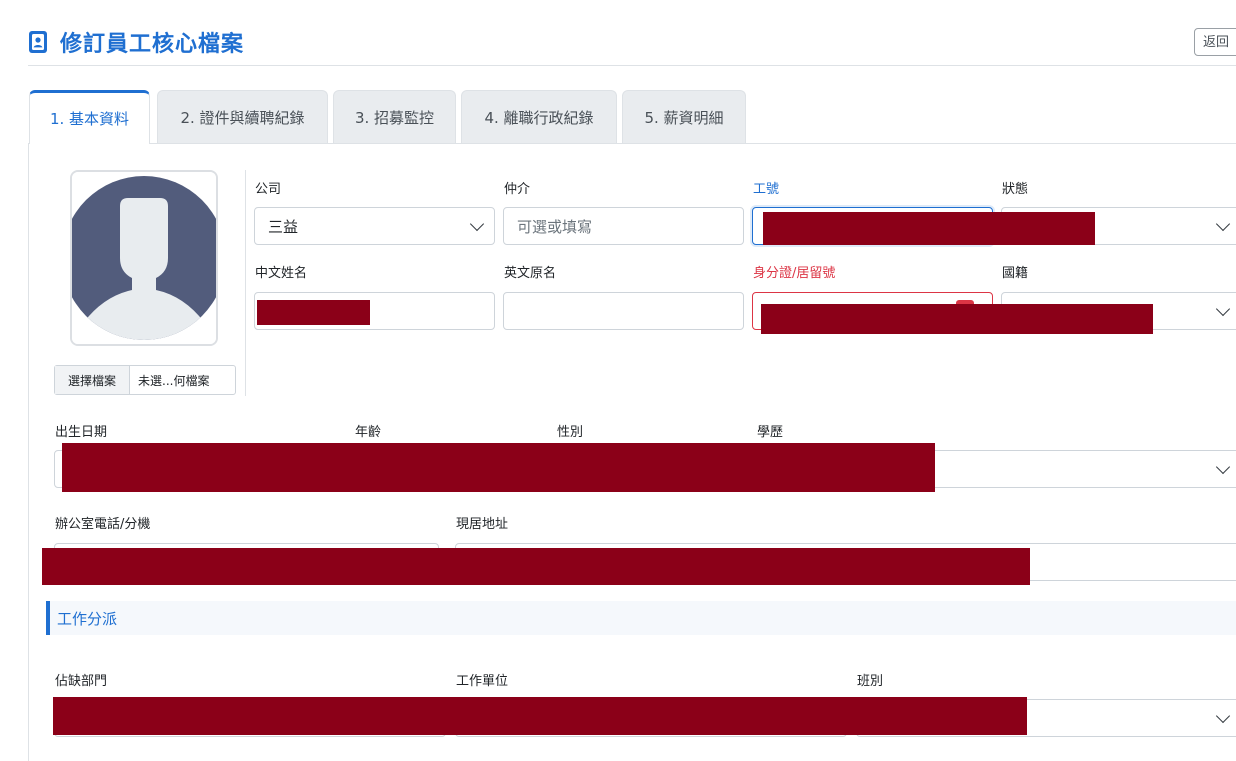  I want to click on tab-label: 2. 證件與續聘紀錄, so click(242, 117).